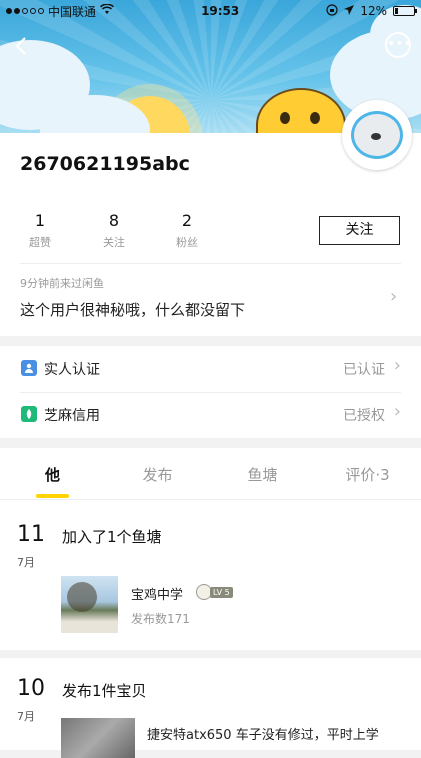 The width and height of the screenshot is (421, 758). I want to click on verify-label: 芝麻信用, so click(72, 416).